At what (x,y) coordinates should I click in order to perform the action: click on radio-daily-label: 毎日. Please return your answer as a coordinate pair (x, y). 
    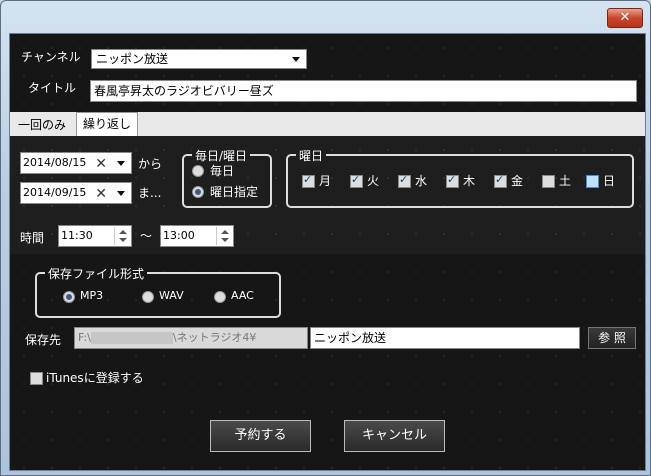
    Looking at the image, I should click on (222, 170).